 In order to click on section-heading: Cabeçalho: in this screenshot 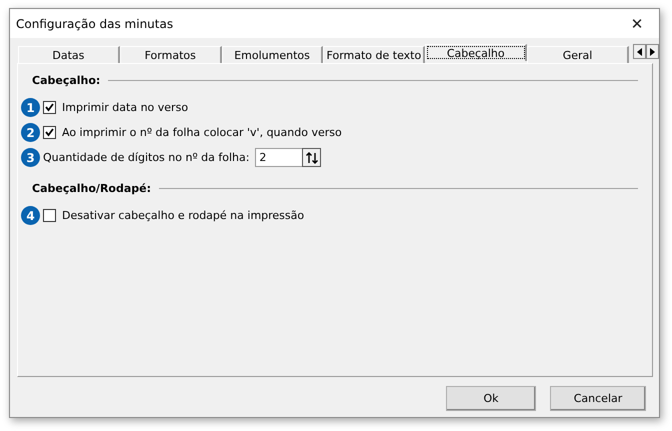, I will do `click(66, 80)`.